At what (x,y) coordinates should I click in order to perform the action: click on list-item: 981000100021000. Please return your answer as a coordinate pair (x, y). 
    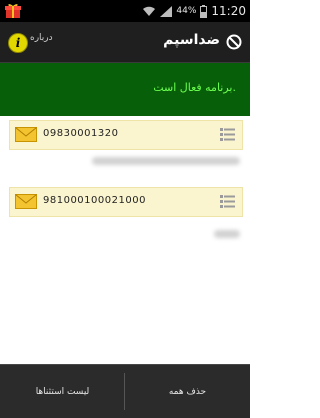
    Looking at the image, I should click on (126, 202).